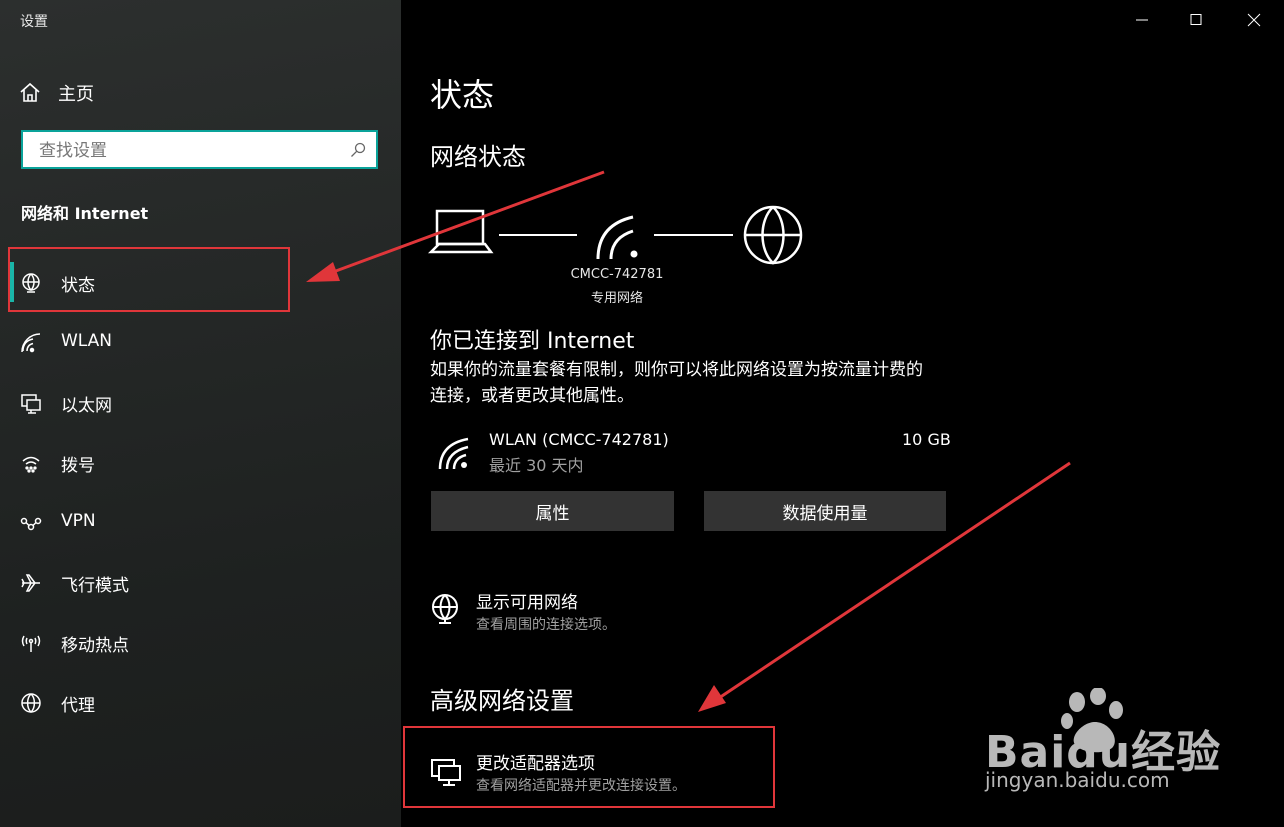 This screenshot has height=827, width=1284. What do you see at coordinates (1105, 744) in the screenshot?
I see `baidu-watermark: Baidu经验 jingyan.baidu.com` at bounding box center [1105, 744].